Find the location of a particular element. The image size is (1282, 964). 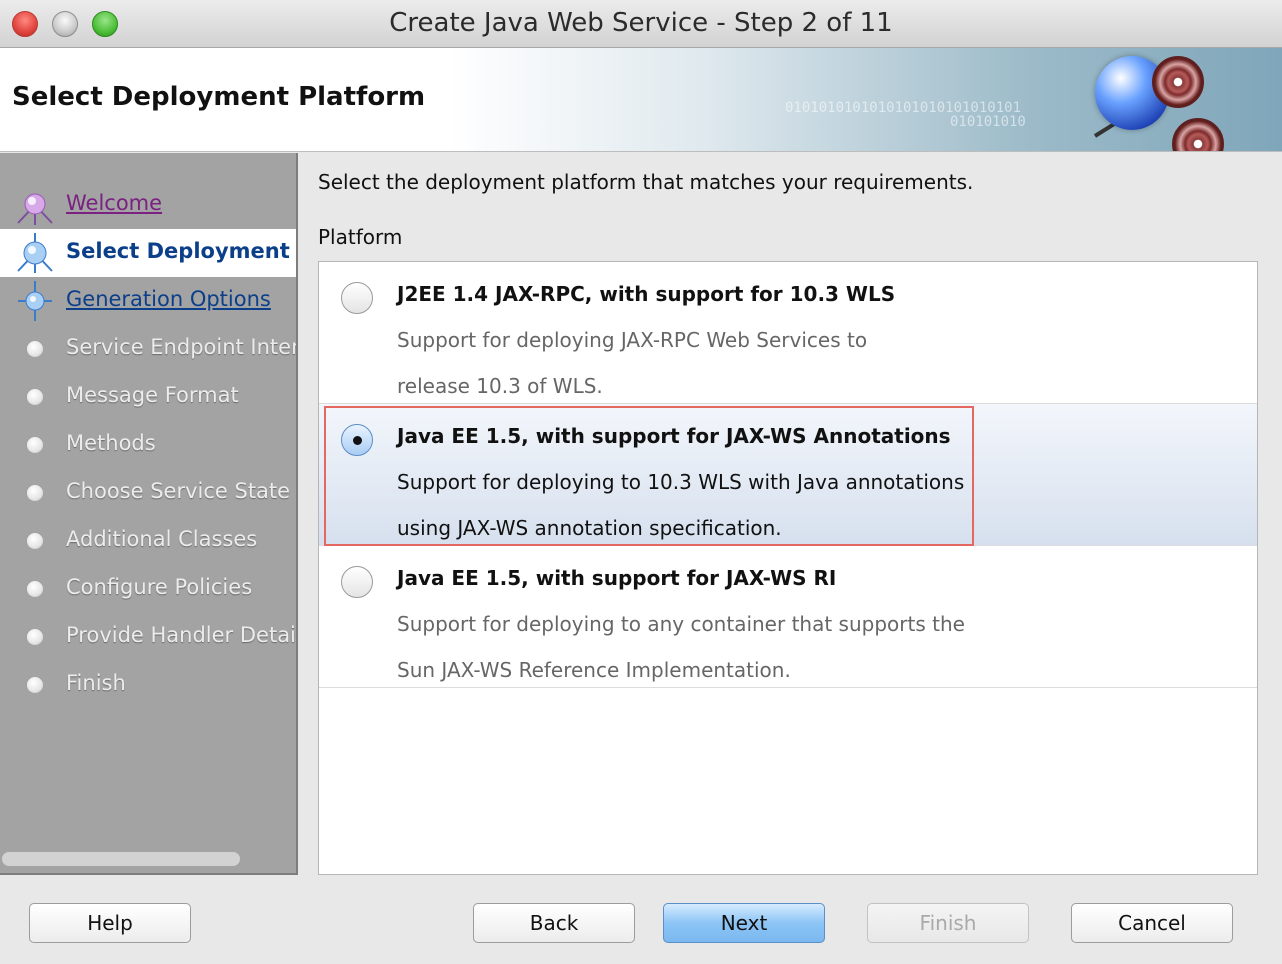

nav-item-generation-options: Generation Options is located at coordinates (148, 301).